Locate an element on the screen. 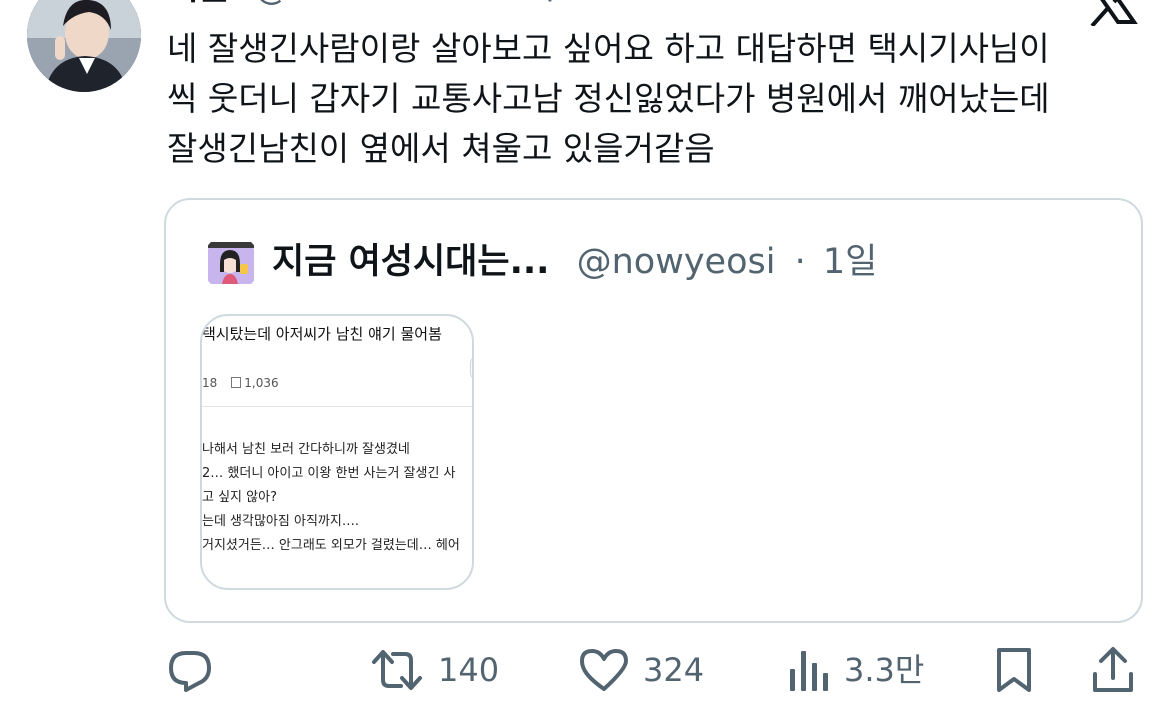 This screenshot has height=705, width=1170. reply-button is located at coordinates (190, 670).